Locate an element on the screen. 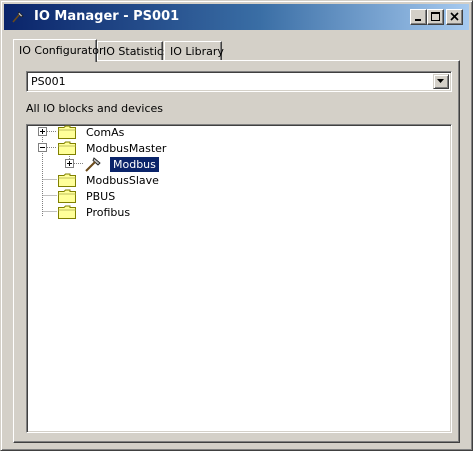  tab-io-configurator: IO Configurator is located at coordinates (58, 50).